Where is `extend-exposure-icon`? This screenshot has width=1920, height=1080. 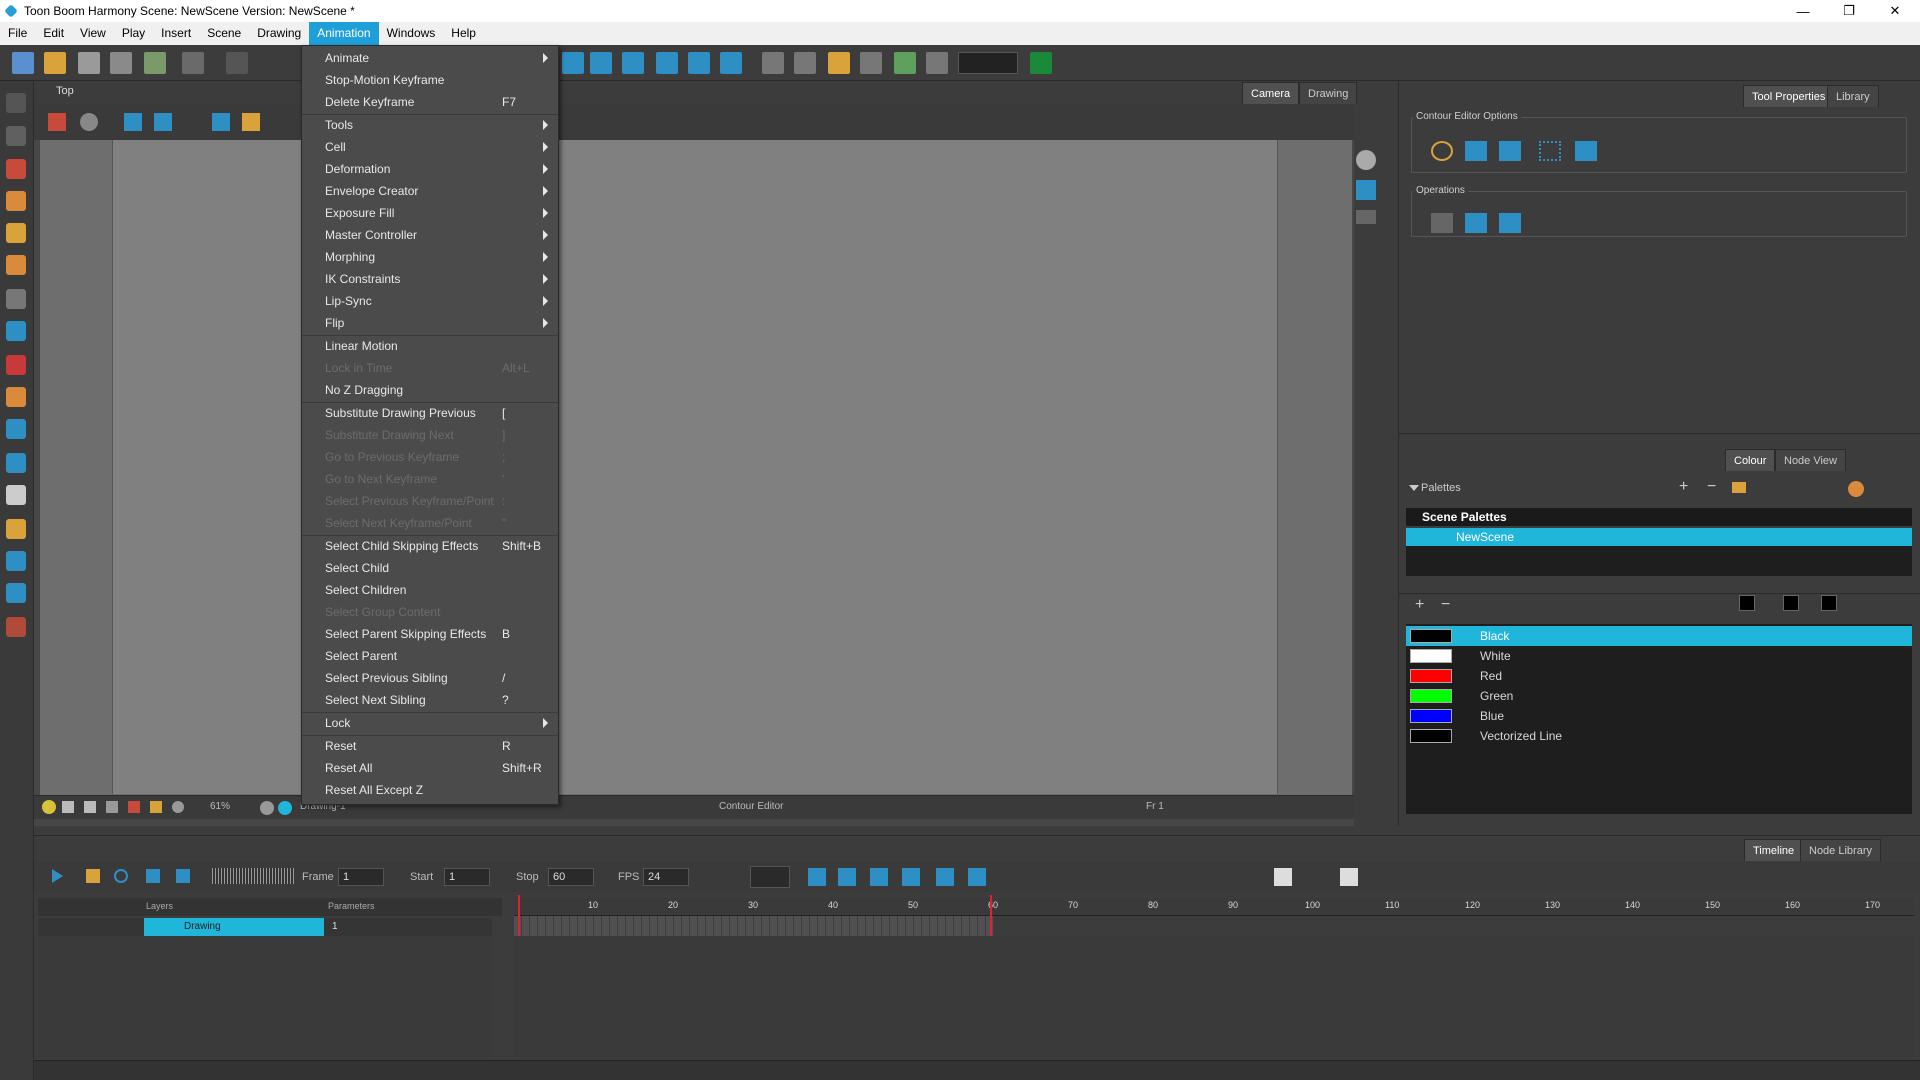 extend-exposure-icon is located at coordinates (1349, 877).